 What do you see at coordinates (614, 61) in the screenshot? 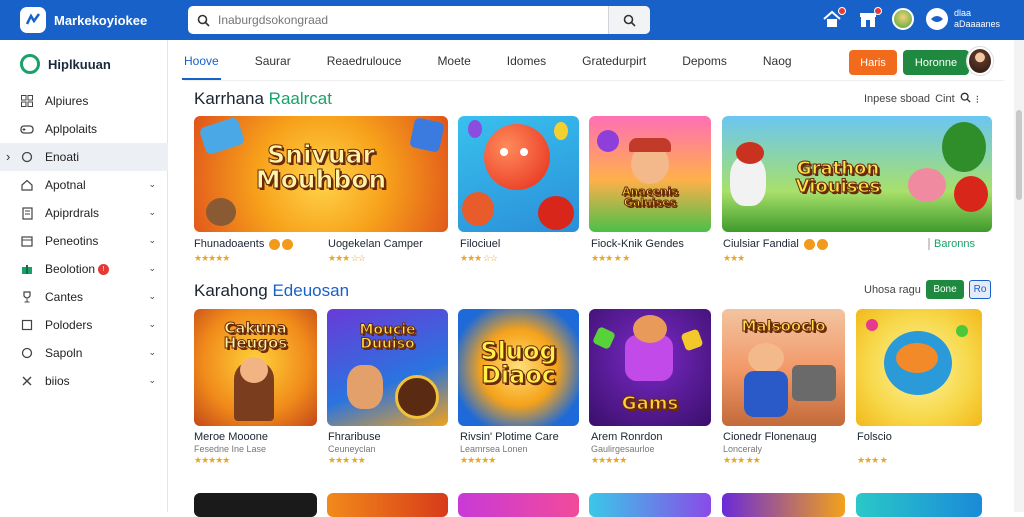
I see `tab-5: Gratedurpirt` at bounding box center [614, 61].